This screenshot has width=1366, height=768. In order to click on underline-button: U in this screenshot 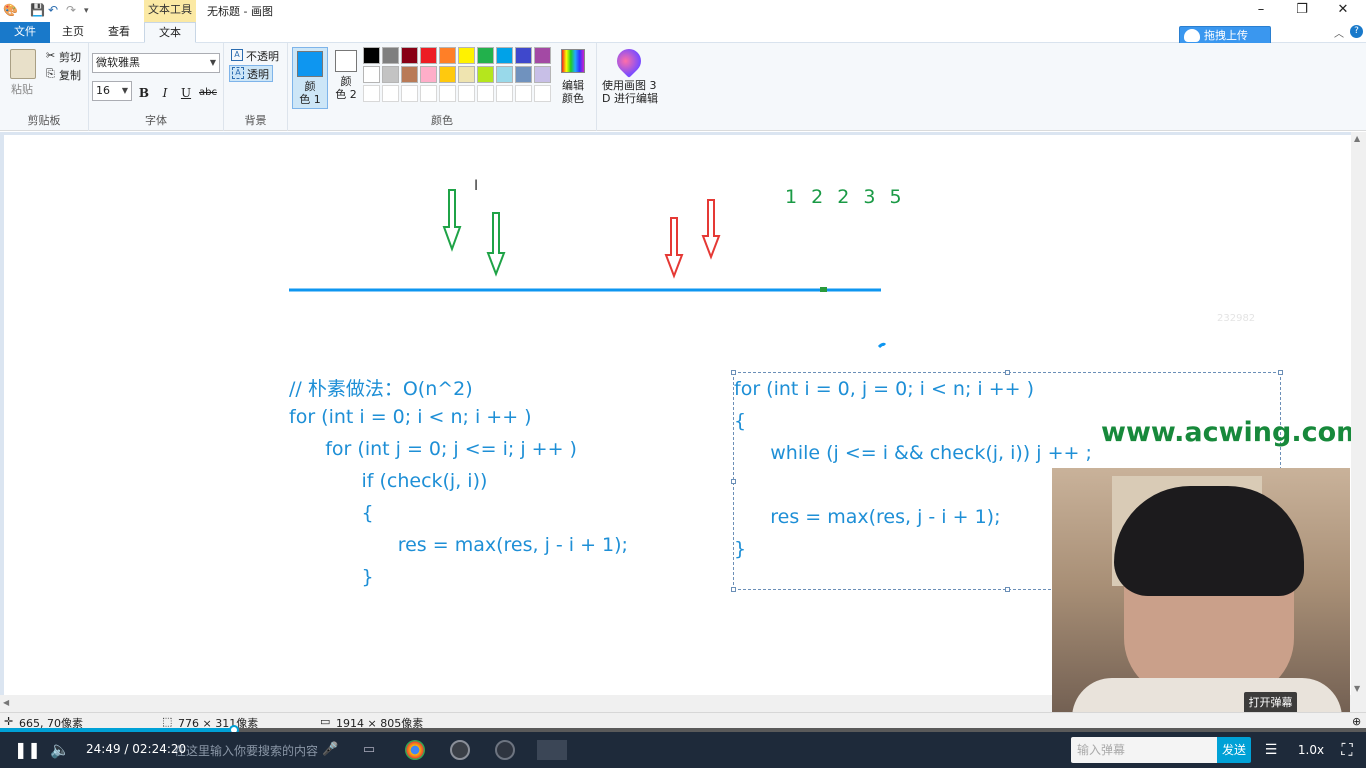, I will do `click(186, 93)`.